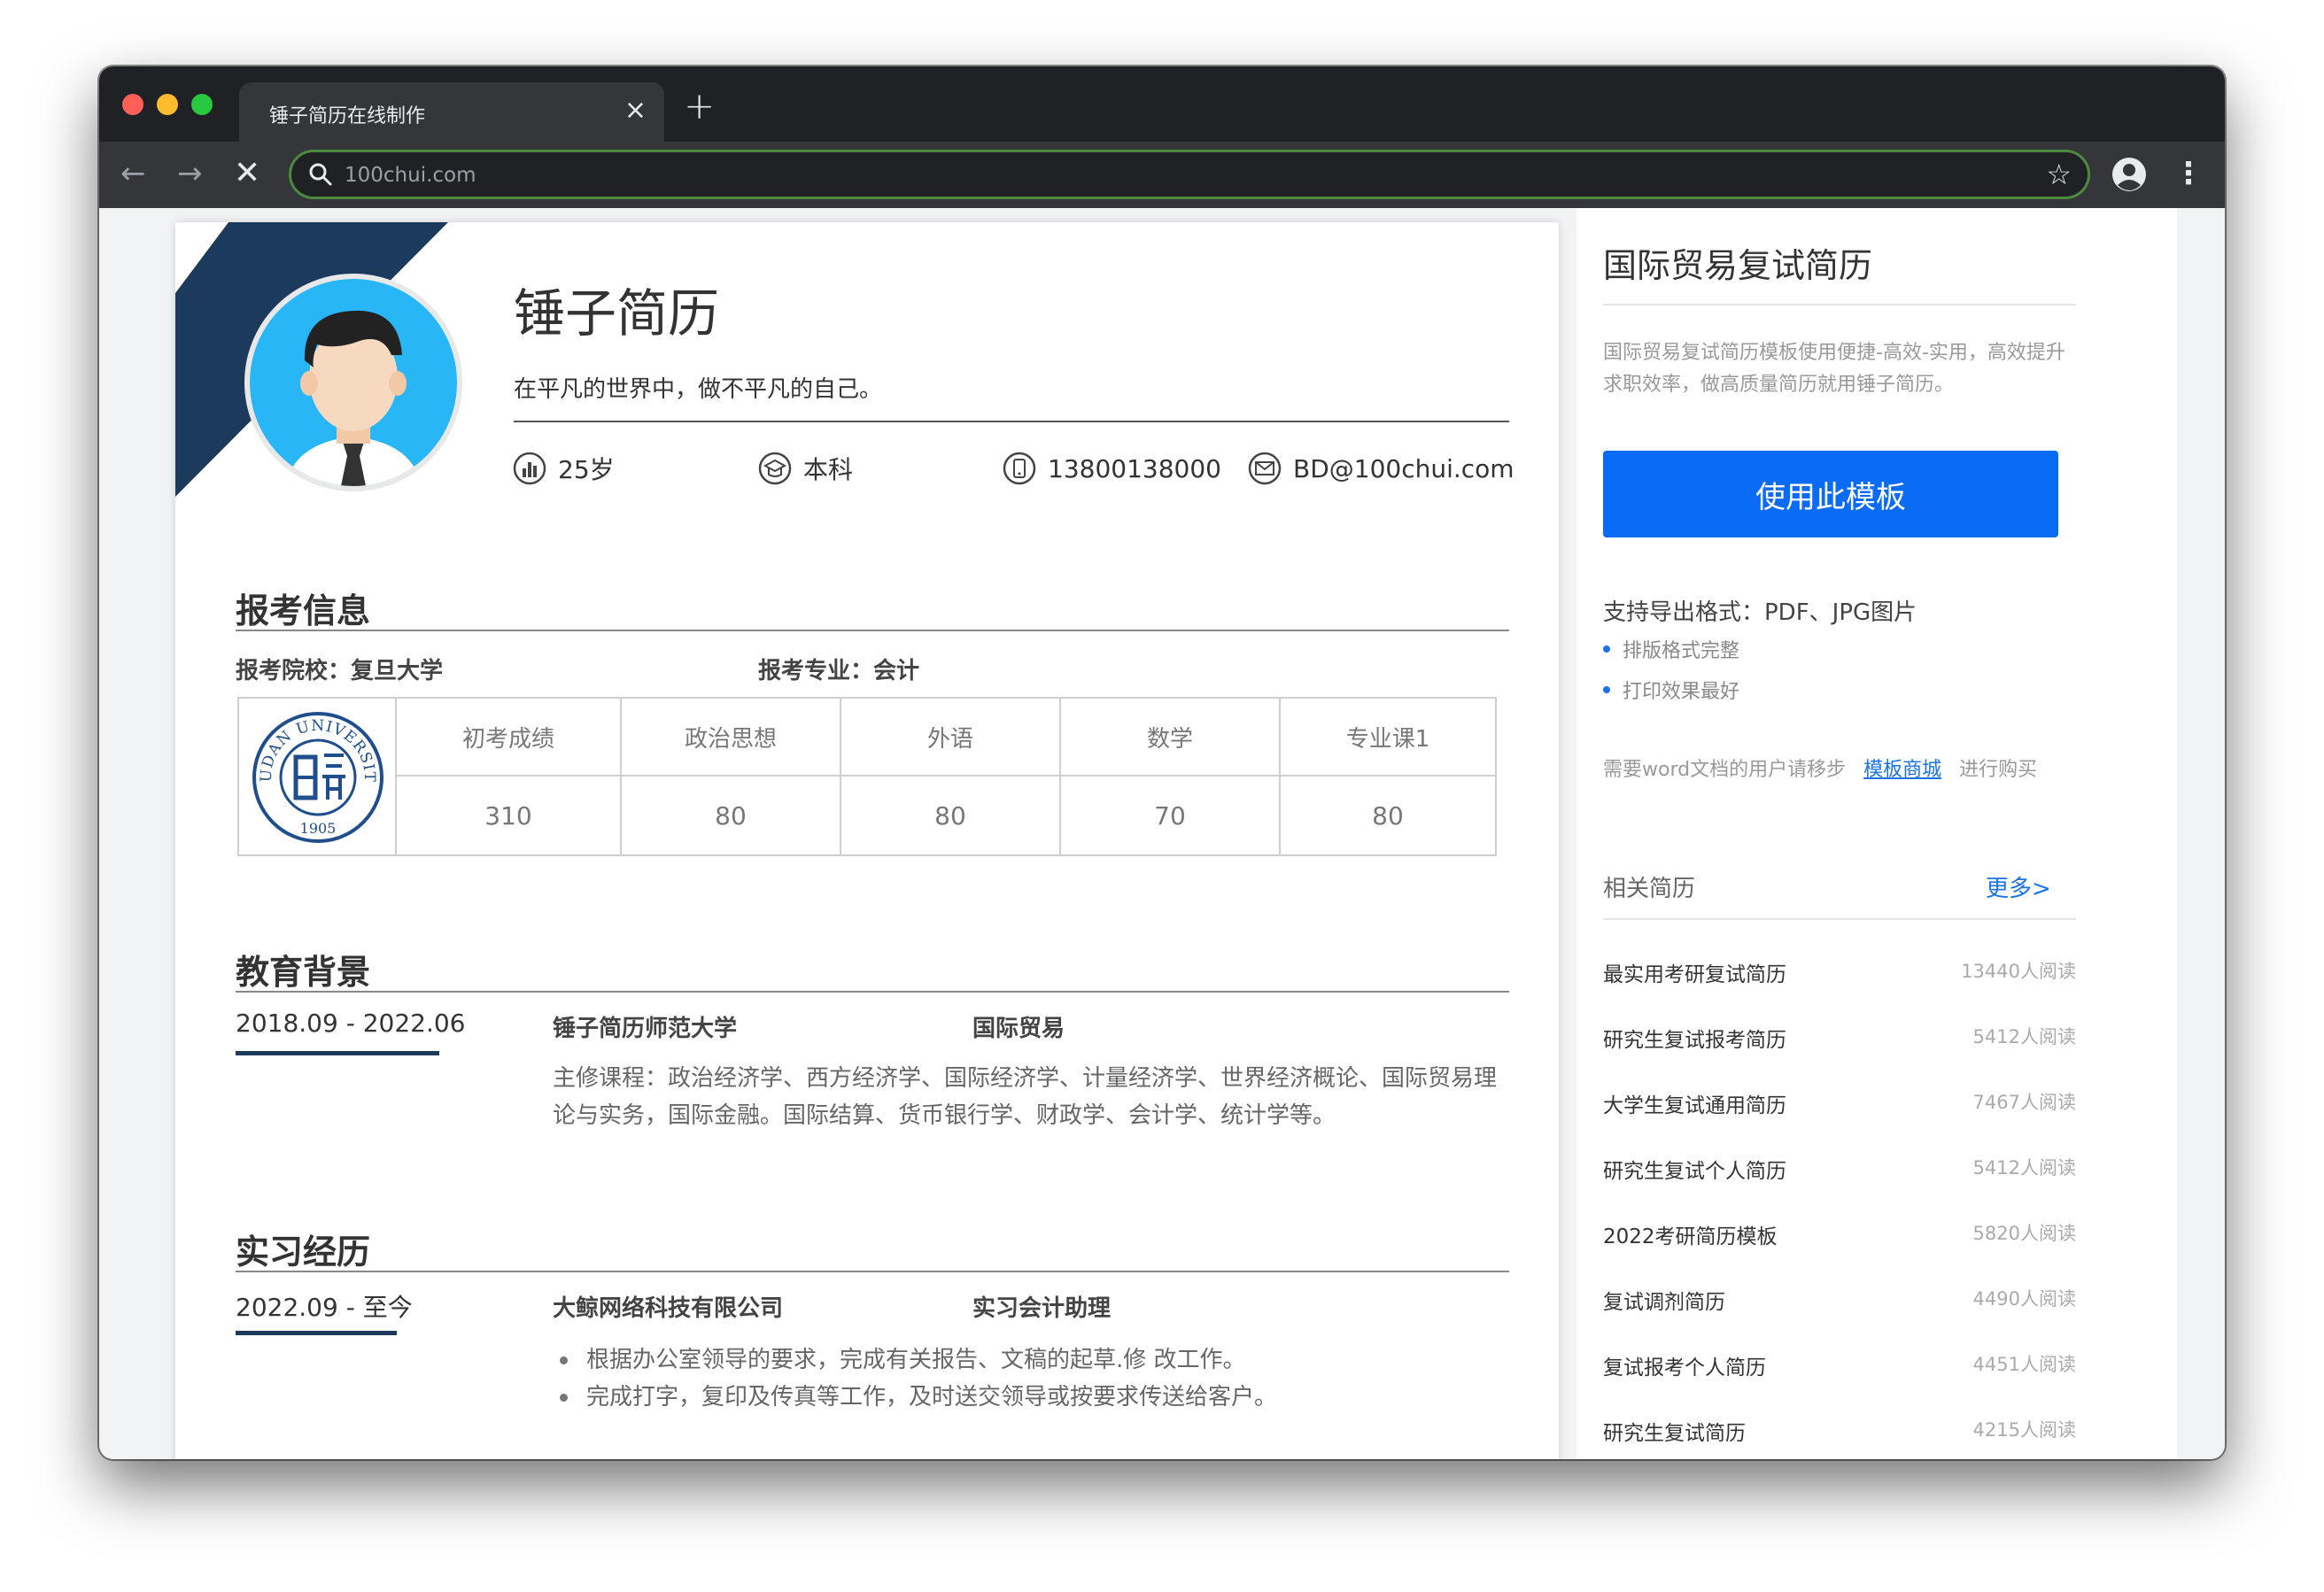 The width and height of the screenshot is (2324, 1592). What do you see at coordinates (324, 1307) in the screenshot?
I see `internship-date: 2022.09 - 至今` at bounding box center [324, 1307].